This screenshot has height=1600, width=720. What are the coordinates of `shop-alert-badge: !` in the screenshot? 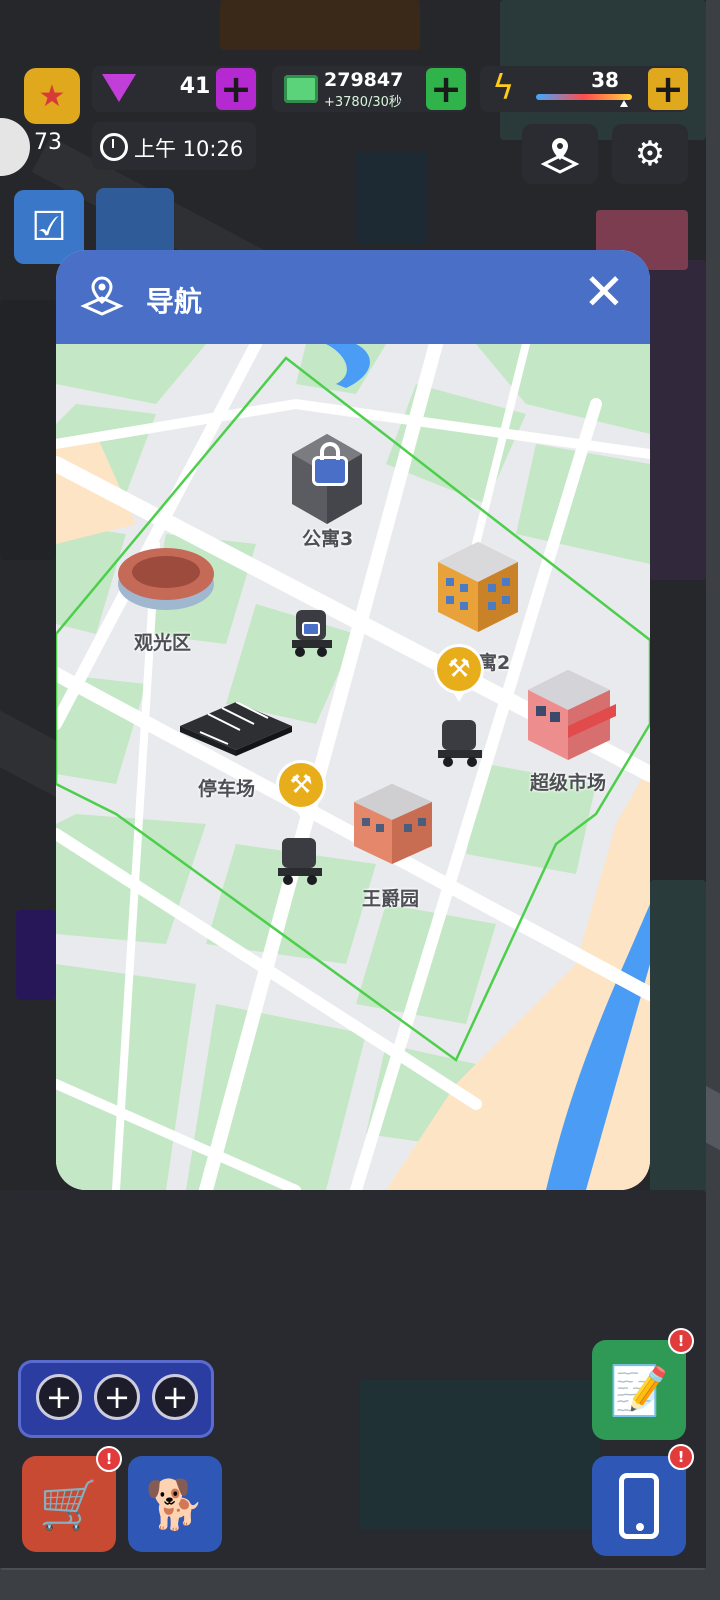 It's located at (109, 1459).